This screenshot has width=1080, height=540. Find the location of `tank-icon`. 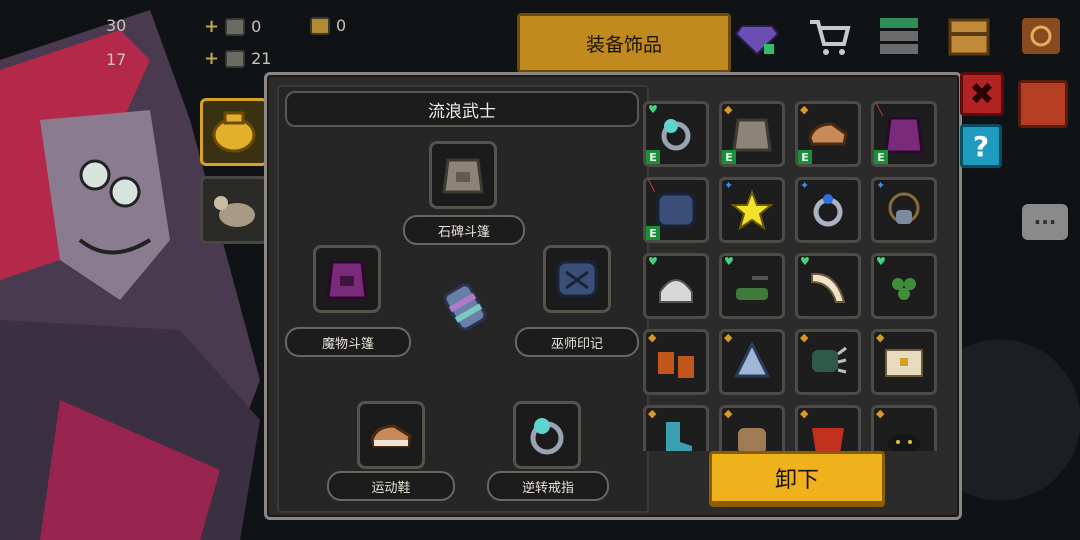

tank-icon is located at coordinates (752, 288).